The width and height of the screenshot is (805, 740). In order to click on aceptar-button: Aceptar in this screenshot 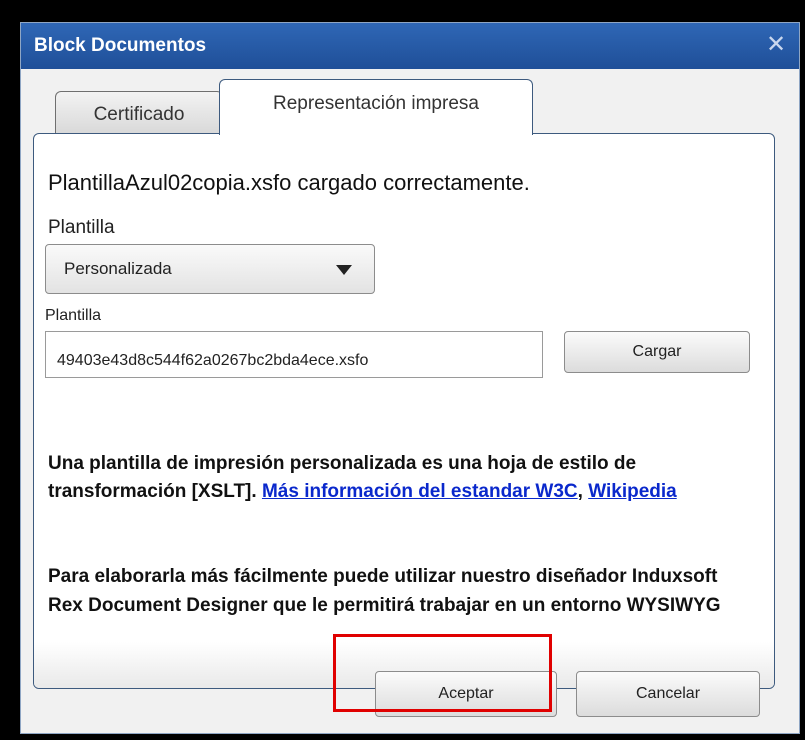, I will do `click(466, 694)`.